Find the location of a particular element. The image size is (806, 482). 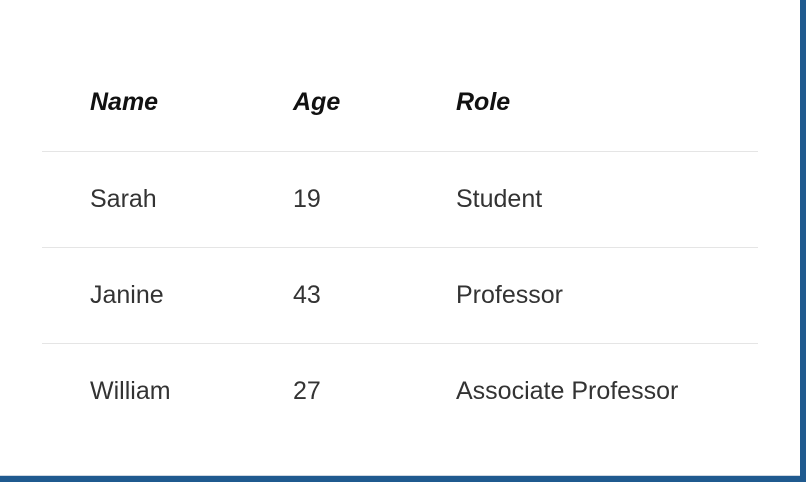

cell-role: Student is located at coordinates (583, 199).